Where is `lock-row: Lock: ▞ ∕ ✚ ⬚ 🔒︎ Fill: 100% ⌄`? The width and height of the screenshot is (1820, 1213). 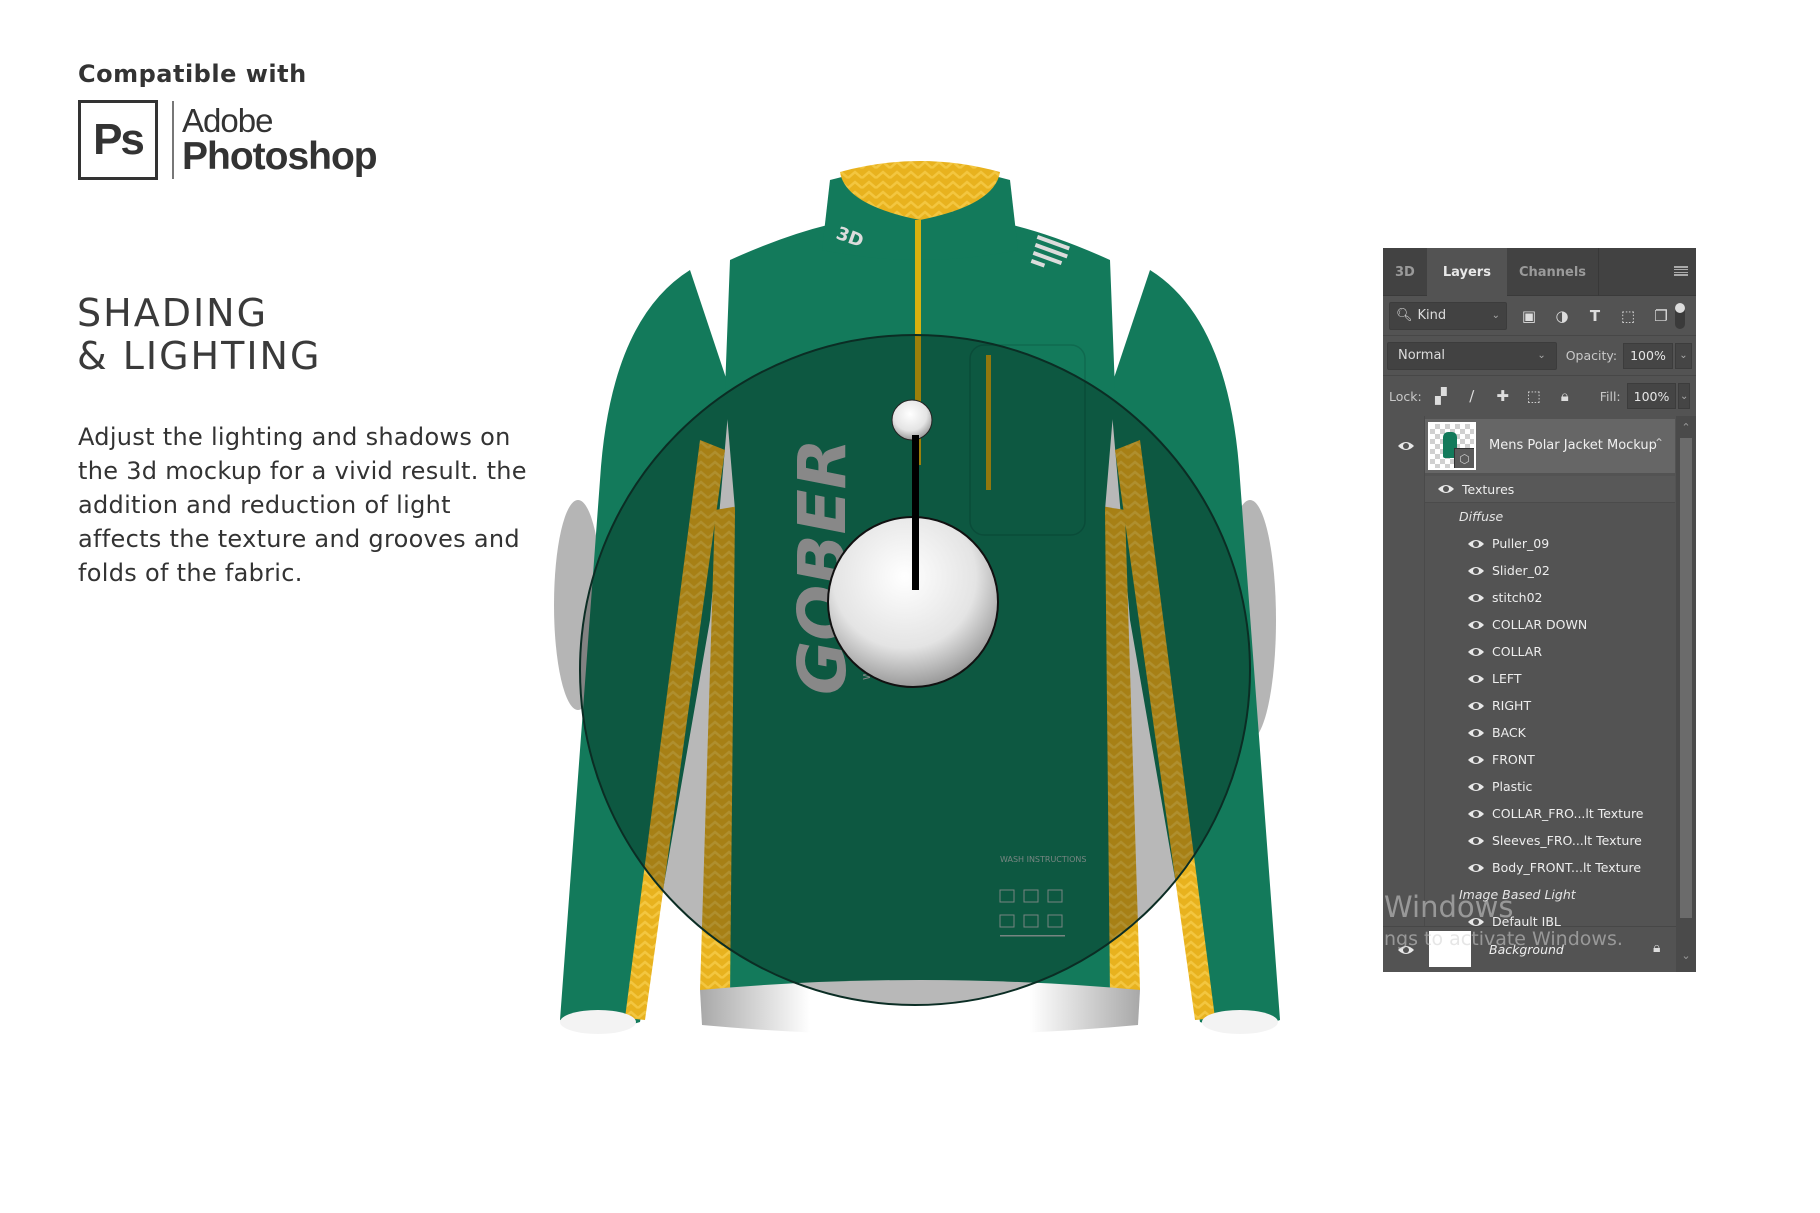
lock-row: Lock: ▞ ∕ ✚ ⬚ 🔒︎ Fill: 100% ⌄ is located at coordinates (1539, 396).